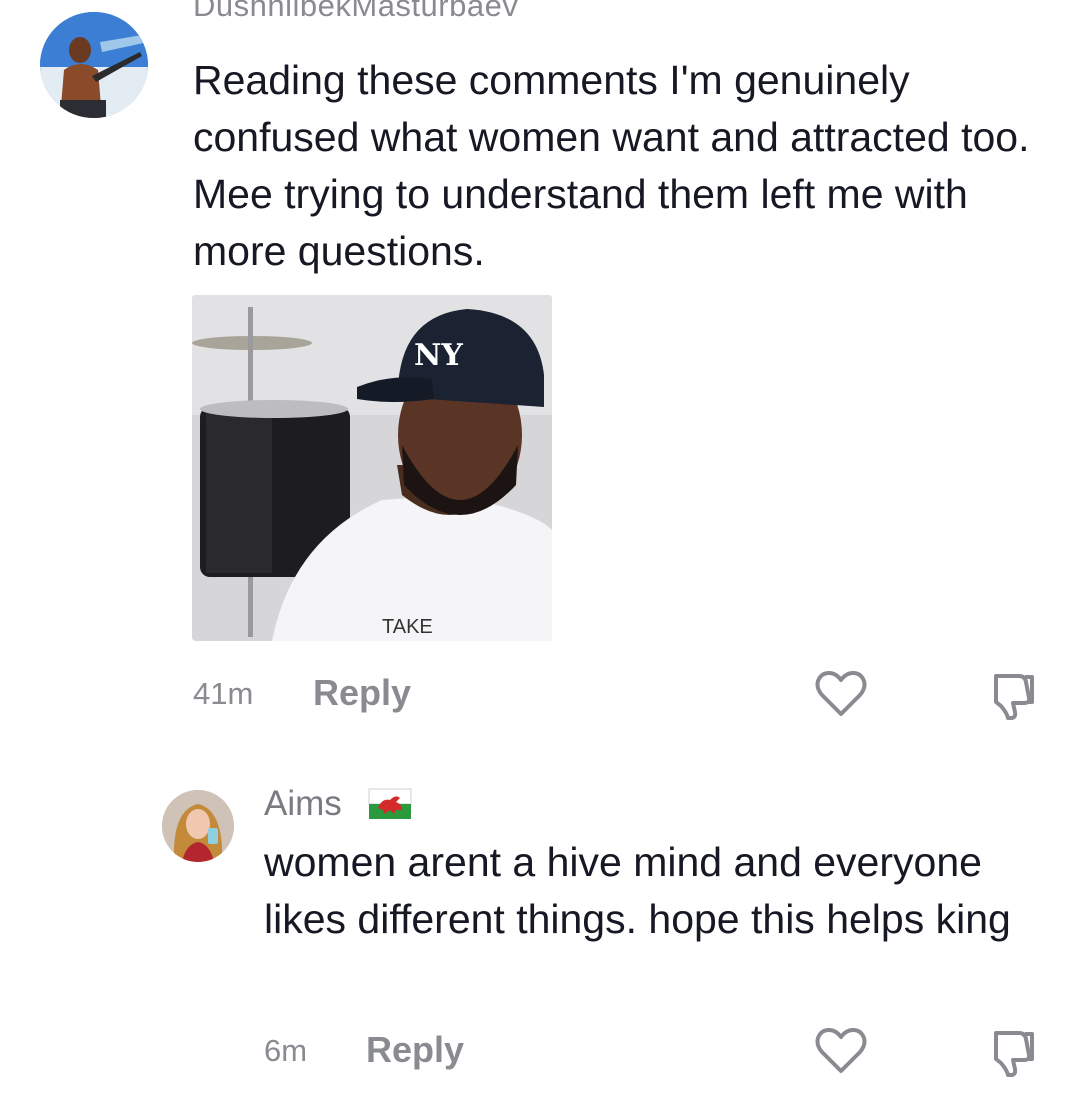 This screenshot has height=1105, width=1080. What do you see at coordinates (223, 693) in the screenshot?
I see `comment-timestamp: 41m` at bounding box center [223, 693].